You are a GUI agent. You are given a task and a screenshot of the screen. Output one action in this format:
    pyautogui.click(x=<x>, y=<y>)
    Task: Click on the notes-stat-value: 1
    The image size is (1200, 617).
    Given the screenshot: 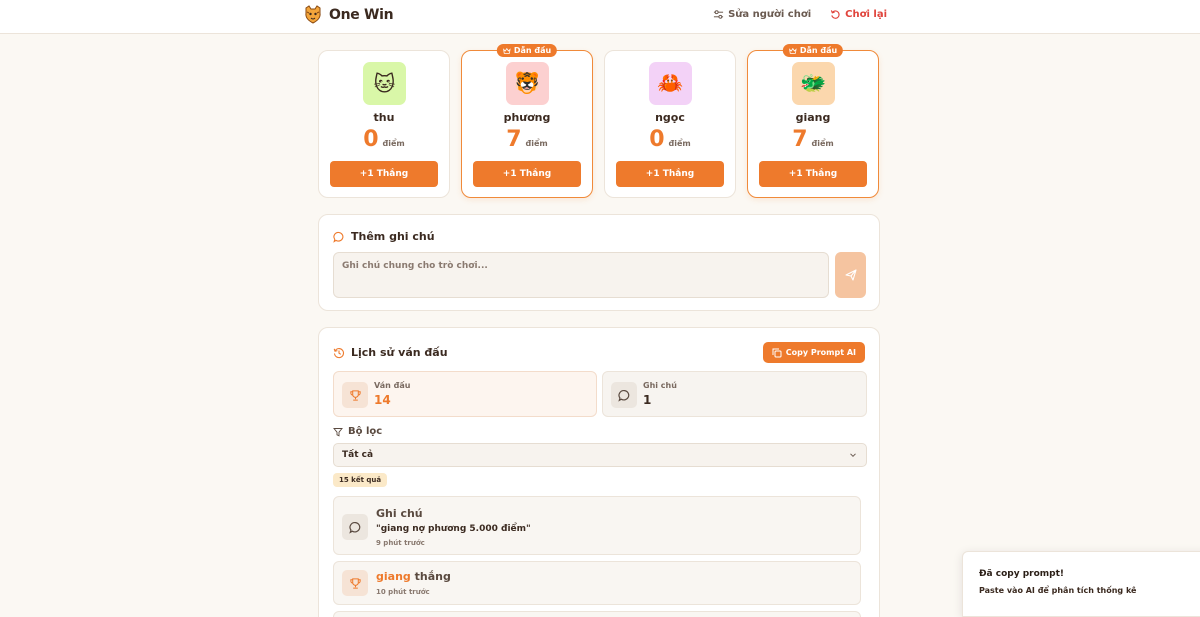 What is the action you would take?
    pyautogui.click(x=647, y=400)
    